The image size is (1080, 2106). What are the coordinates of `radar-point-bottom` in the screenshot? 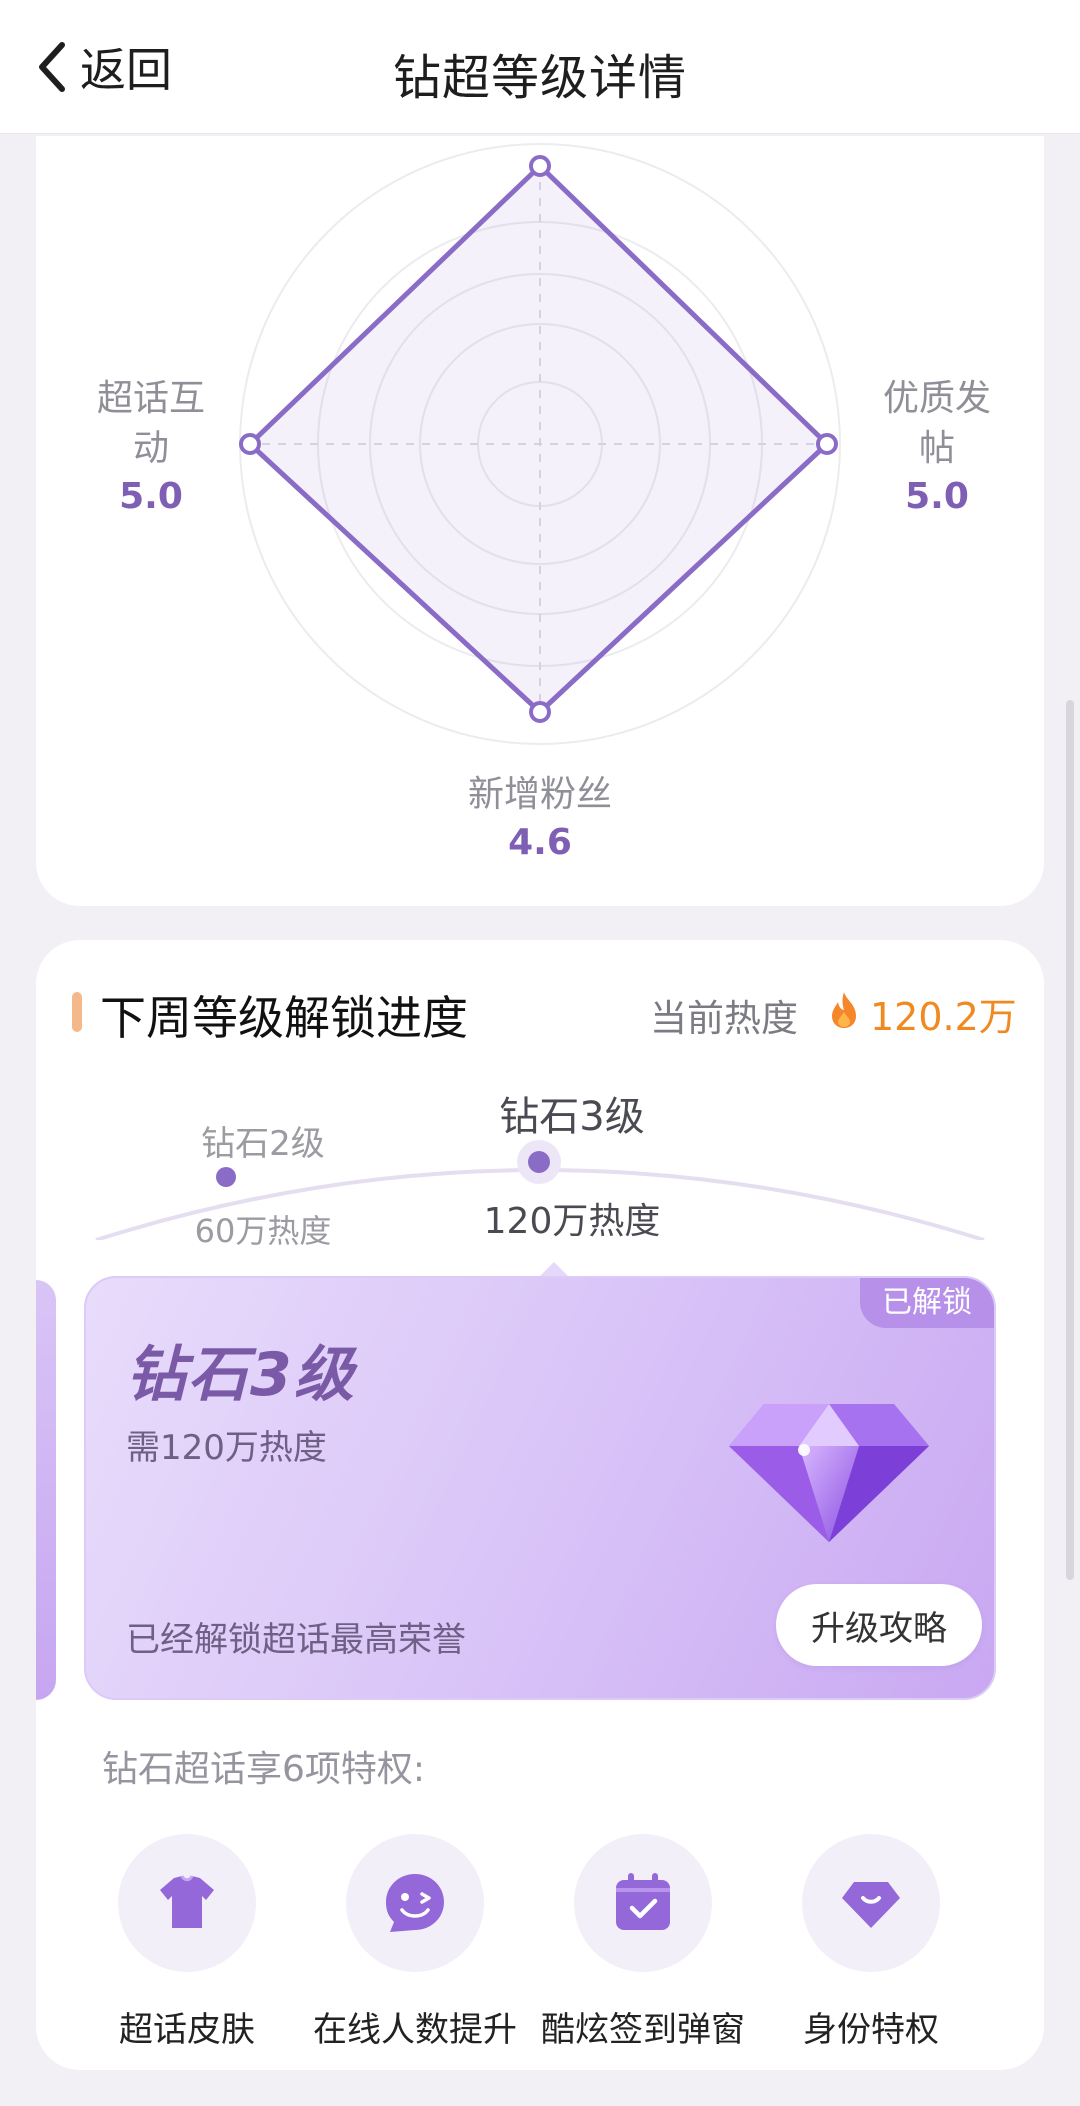 It's located at (540, 712).